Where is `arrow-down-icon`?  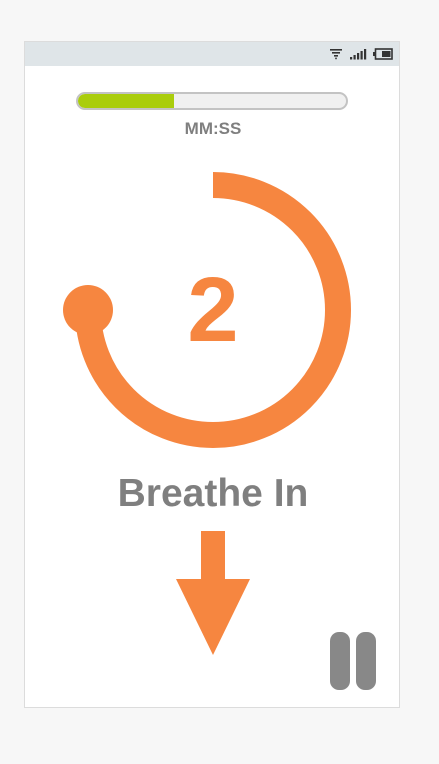
arrow-down-icon is located at coordinates (213, 593).